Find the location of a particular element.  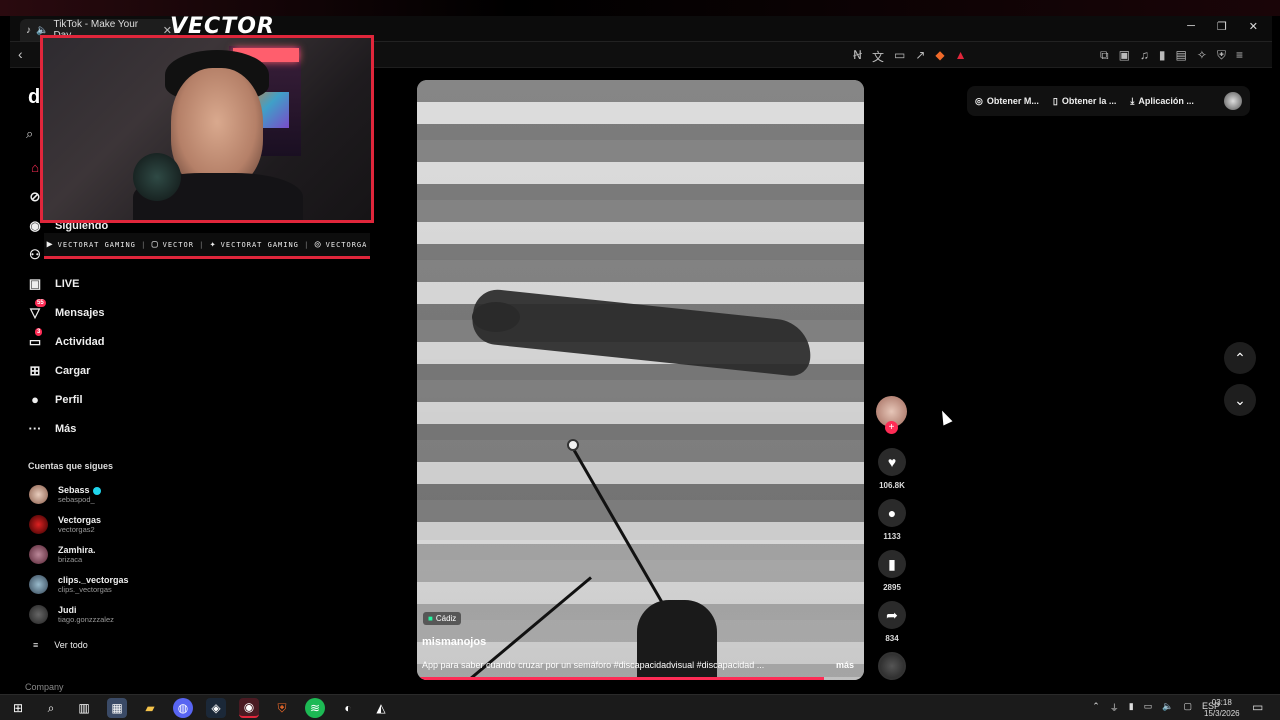

sidebar-item-live: ▣ LIVE is located at coordinates (53, 284).